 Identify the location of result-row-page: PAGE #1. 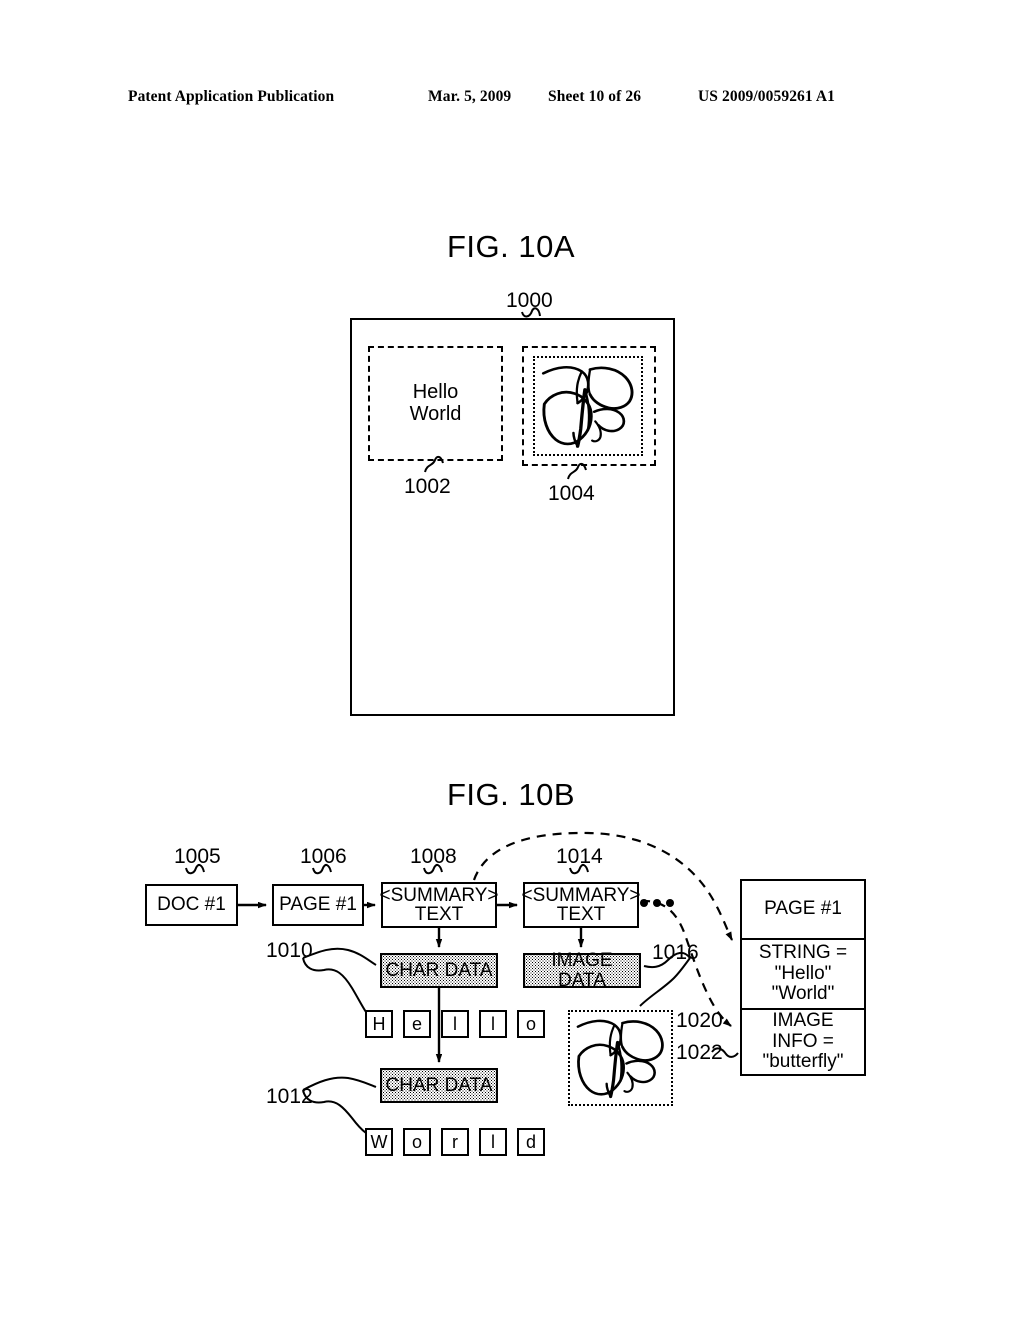
(803, 909).